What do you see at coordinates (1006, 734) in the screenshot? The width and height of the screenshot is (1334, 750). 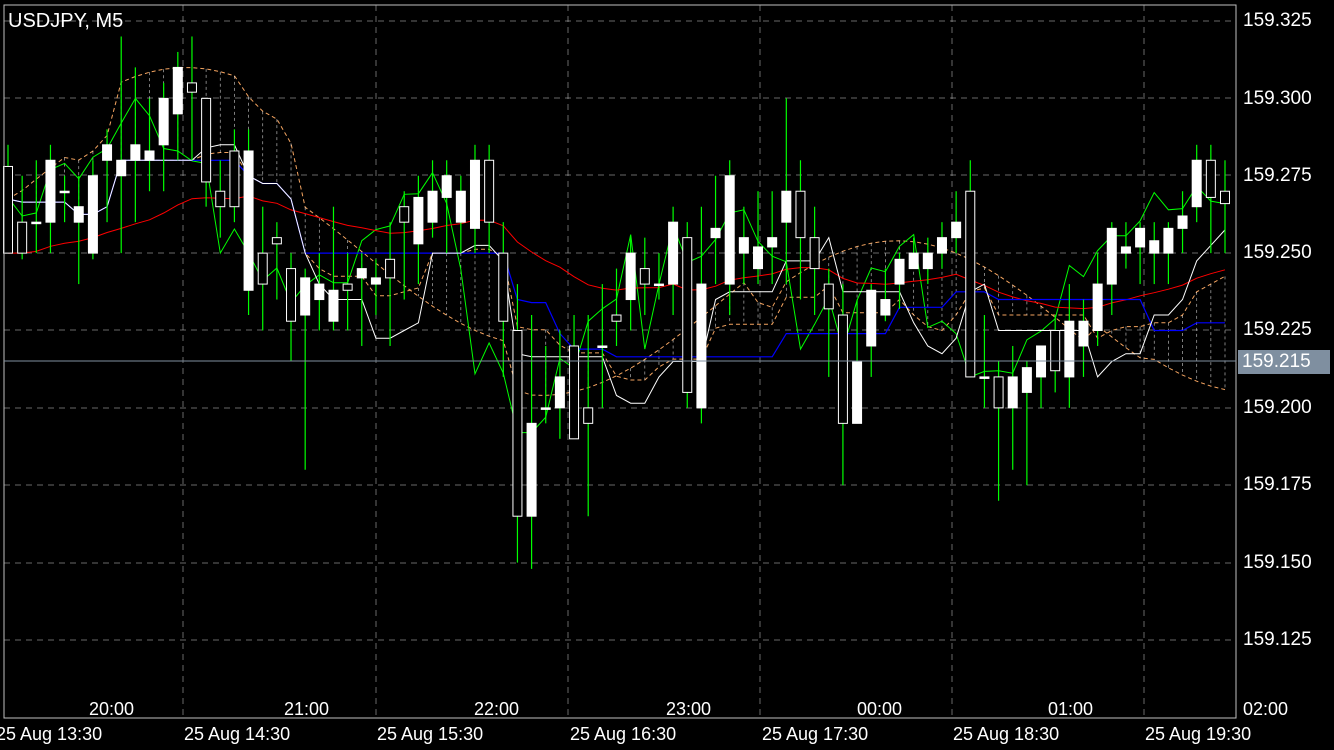 I see `date-tick: 25 Aug 18:30` at bounding box center [1006, 734].